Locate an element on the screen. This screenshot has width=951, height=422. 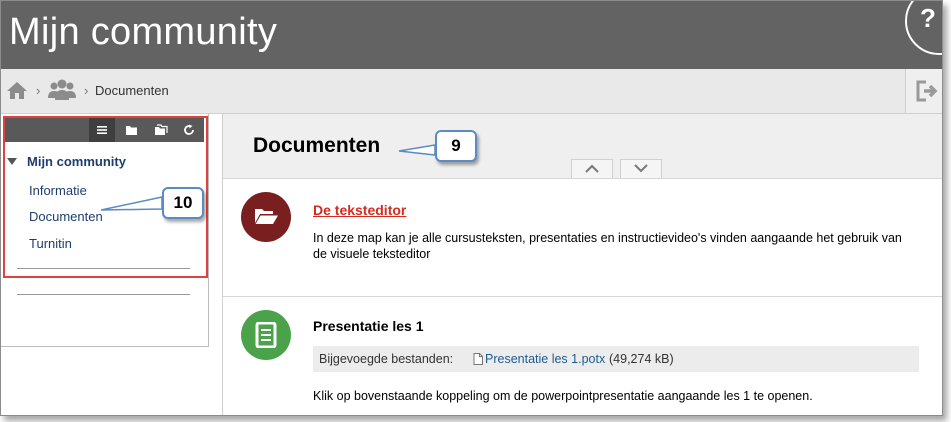
callout-9: 9 is located at coordinates (456, 146).